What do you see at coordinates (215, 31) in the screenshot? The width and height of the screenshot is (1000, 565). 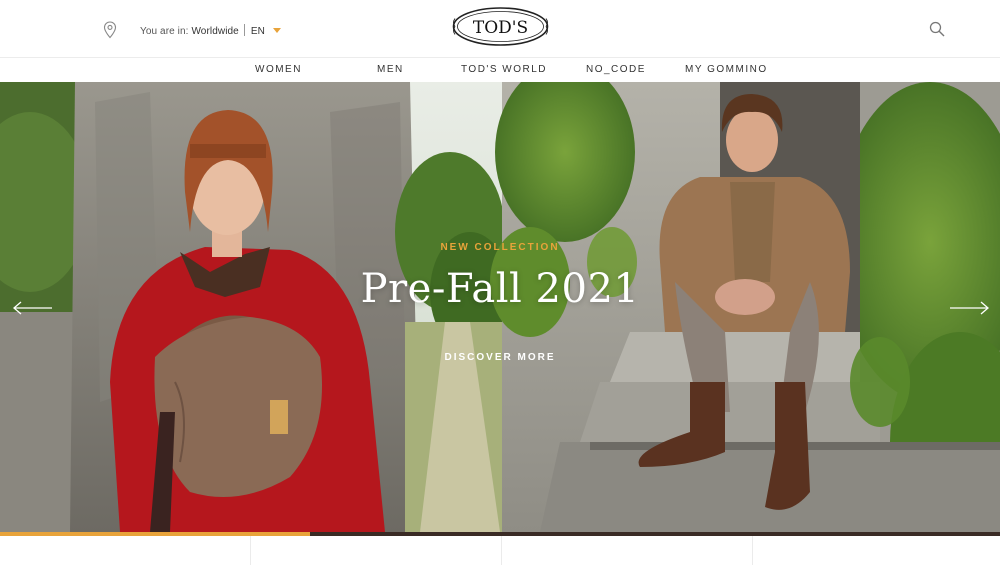 I see `location-value: Worldwide` at bounding box center [215, 31].